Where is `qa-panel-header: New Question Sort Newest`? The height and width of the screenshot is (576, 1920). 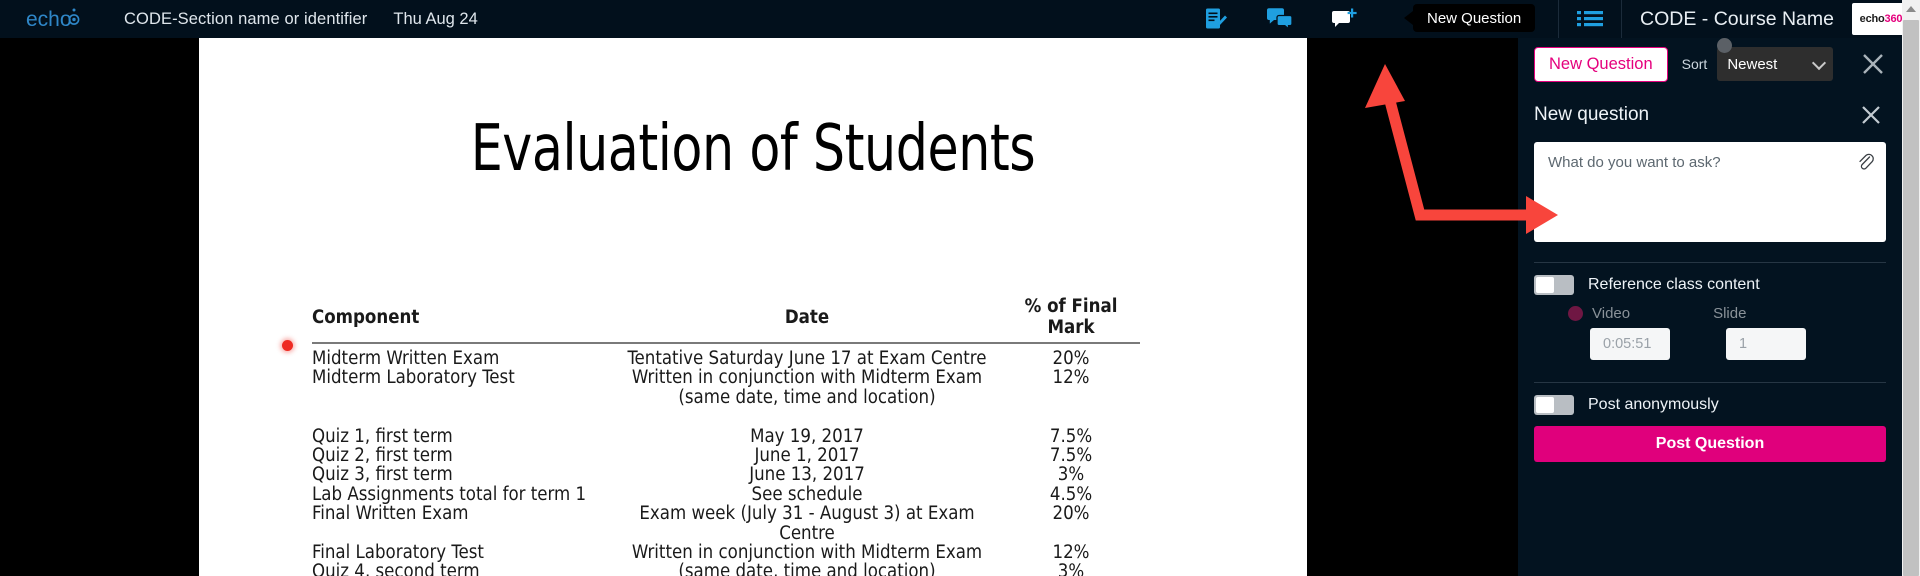
qa-panel-header: New Question Sort Newest is located at coordinates (1710, 64).